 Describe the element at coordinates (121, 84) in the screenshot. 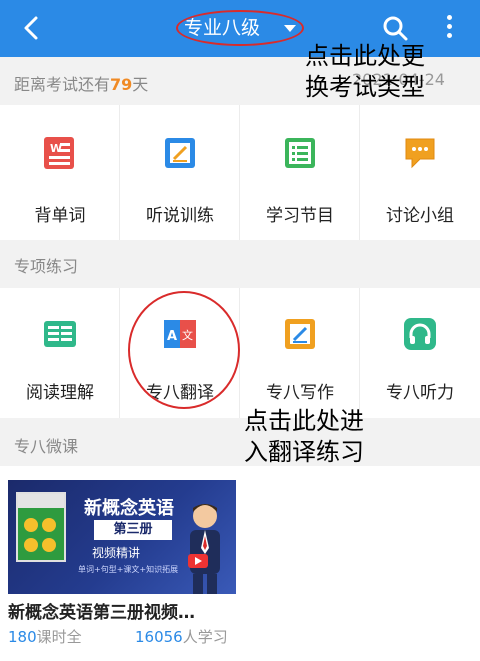

I see `countdown-days: 79` at that location.